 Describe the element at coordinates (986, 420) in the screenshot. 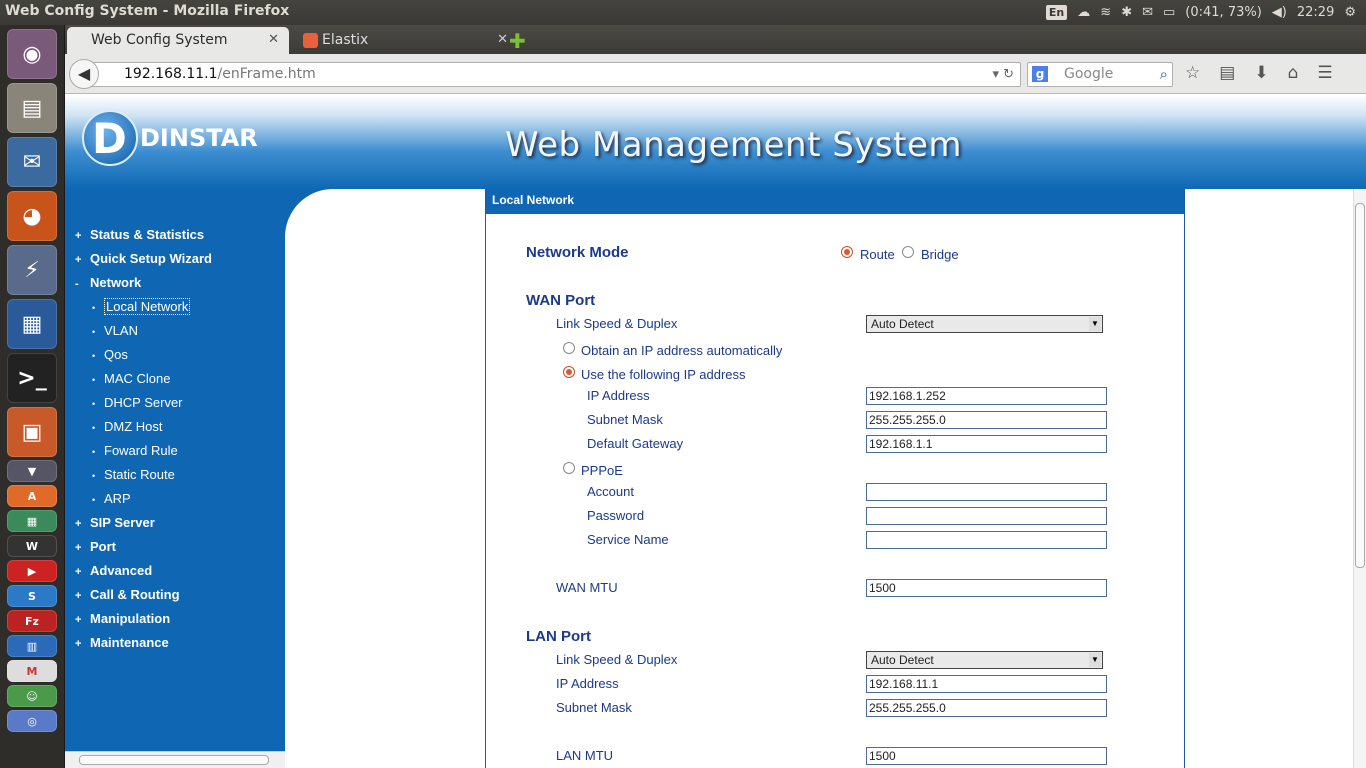

I see `wan-mask-input: 255.255.255.0` at that location.